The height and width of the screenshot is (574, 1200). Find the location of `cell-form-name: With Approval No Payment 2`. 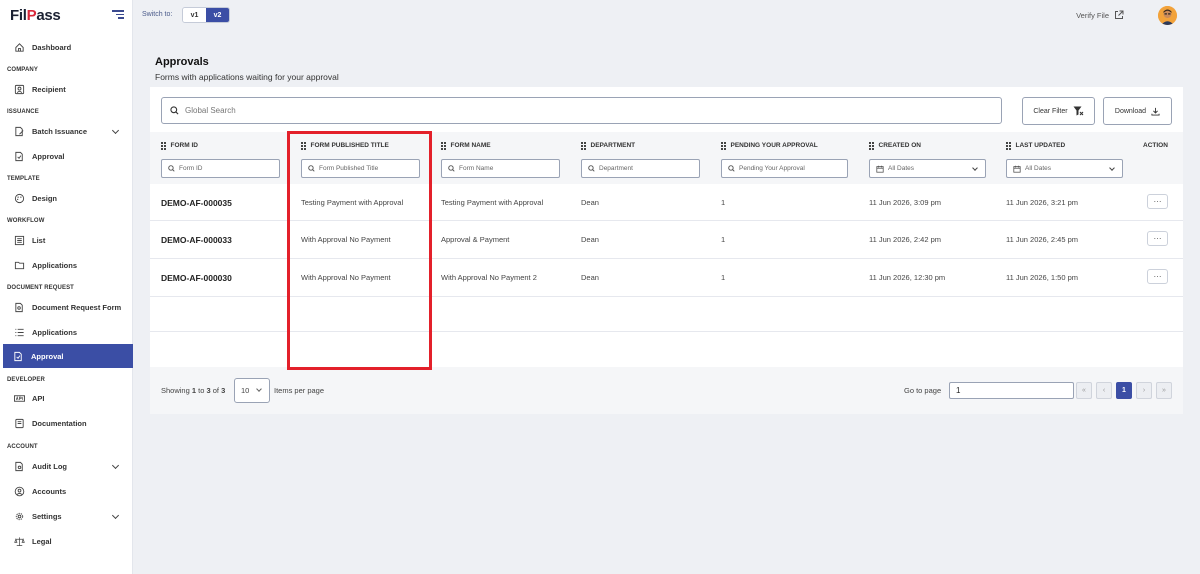

cell-form-name: With Approval No Payment 2 is located at coordinates (489, 277).